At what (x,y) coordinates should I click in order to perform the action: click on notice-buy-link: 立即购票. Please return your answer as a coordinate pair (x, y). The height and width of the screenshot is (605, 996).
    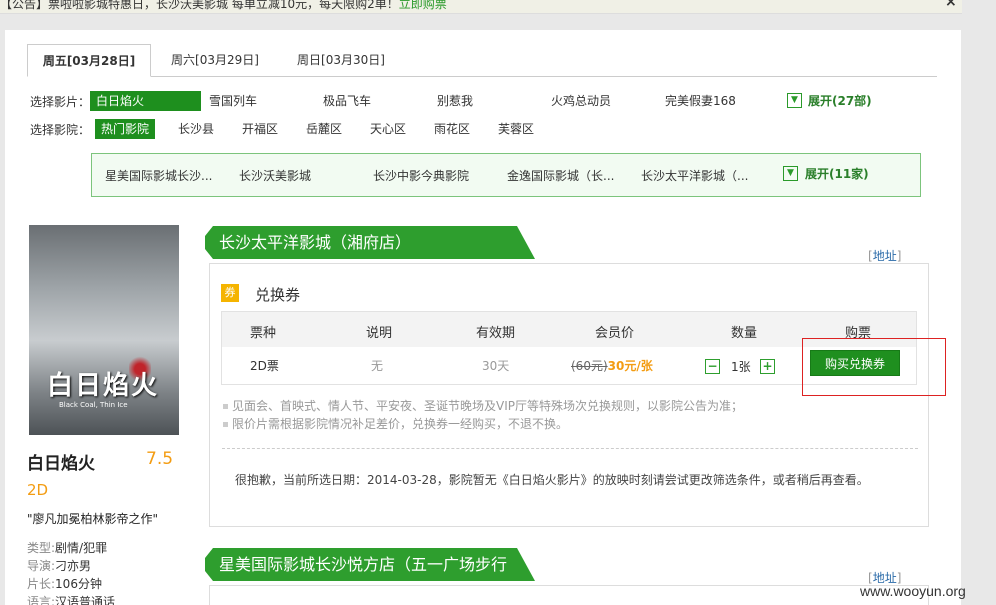
    Looking at the image, I should click on (423, 5).